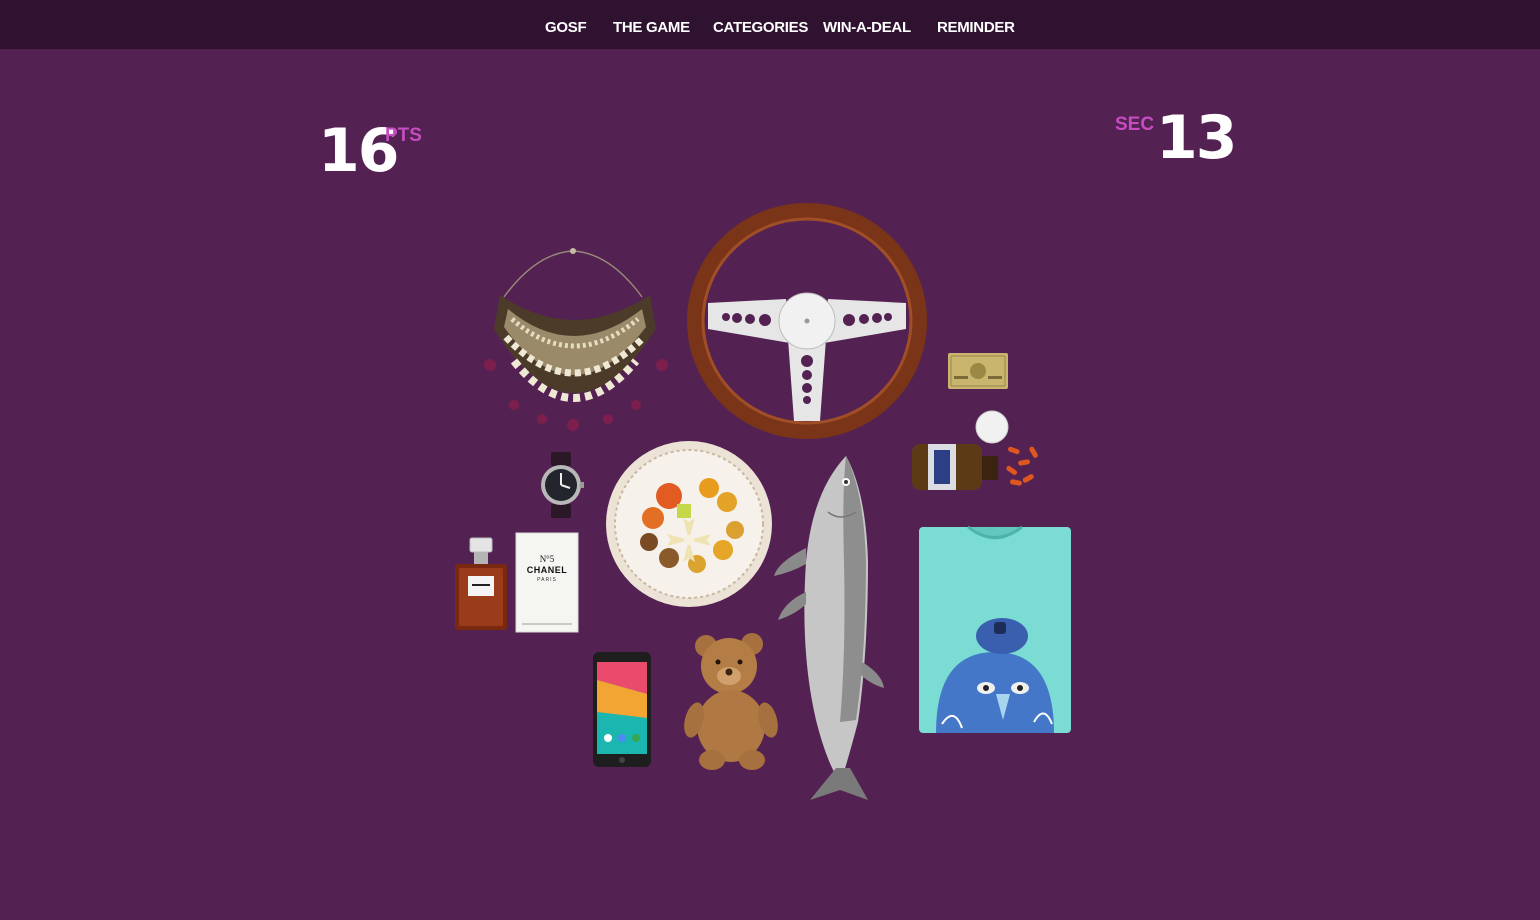 This screenshot has width=1540, height=920. Describe the element at coordinates (566, 27) in the screenshot. I see `nav-item-gosf: GOSF` at that location.